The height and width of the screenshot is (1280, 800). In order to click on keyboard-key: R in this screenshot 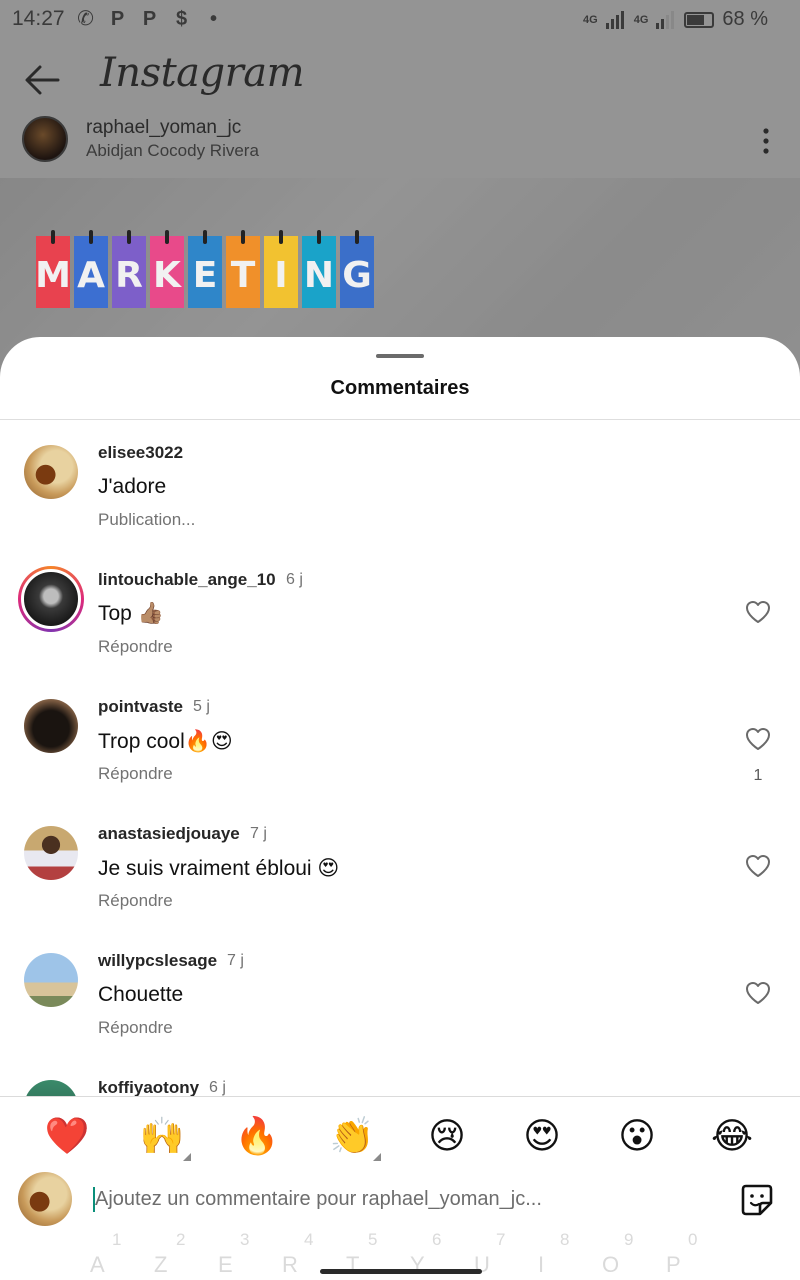, I will do `click(290, 1264)`.